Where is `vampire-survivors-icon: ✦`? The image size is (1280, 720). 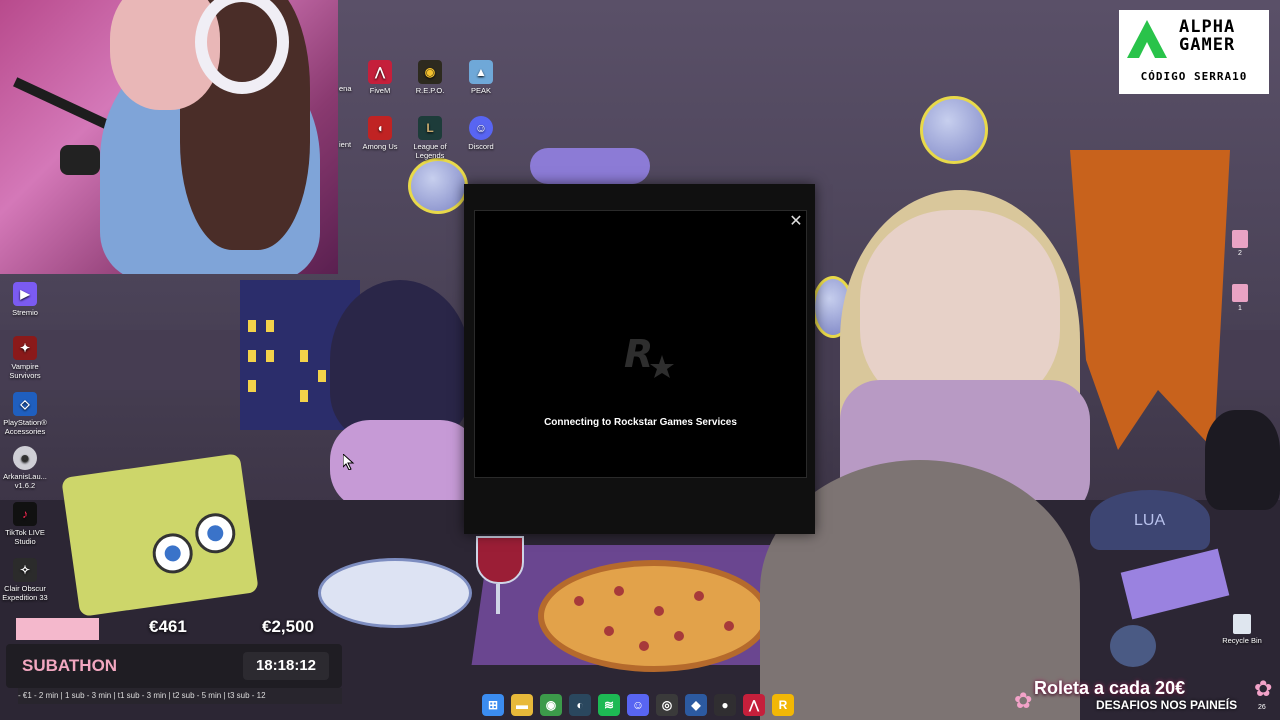 vampire-survivors-icon: ✦ is located at coordinates (25, 348).